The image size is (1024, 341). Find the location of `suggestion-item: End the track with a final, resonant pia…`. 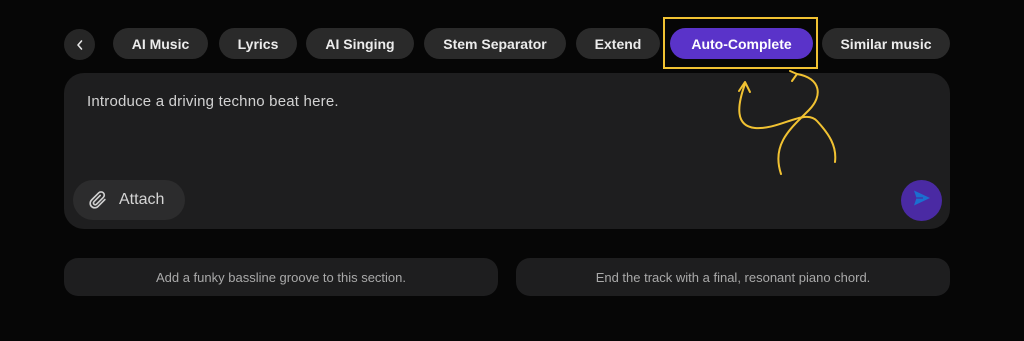

suggestion-item: End the track with a final, resonant pia… is located at coordinates (733, 277).